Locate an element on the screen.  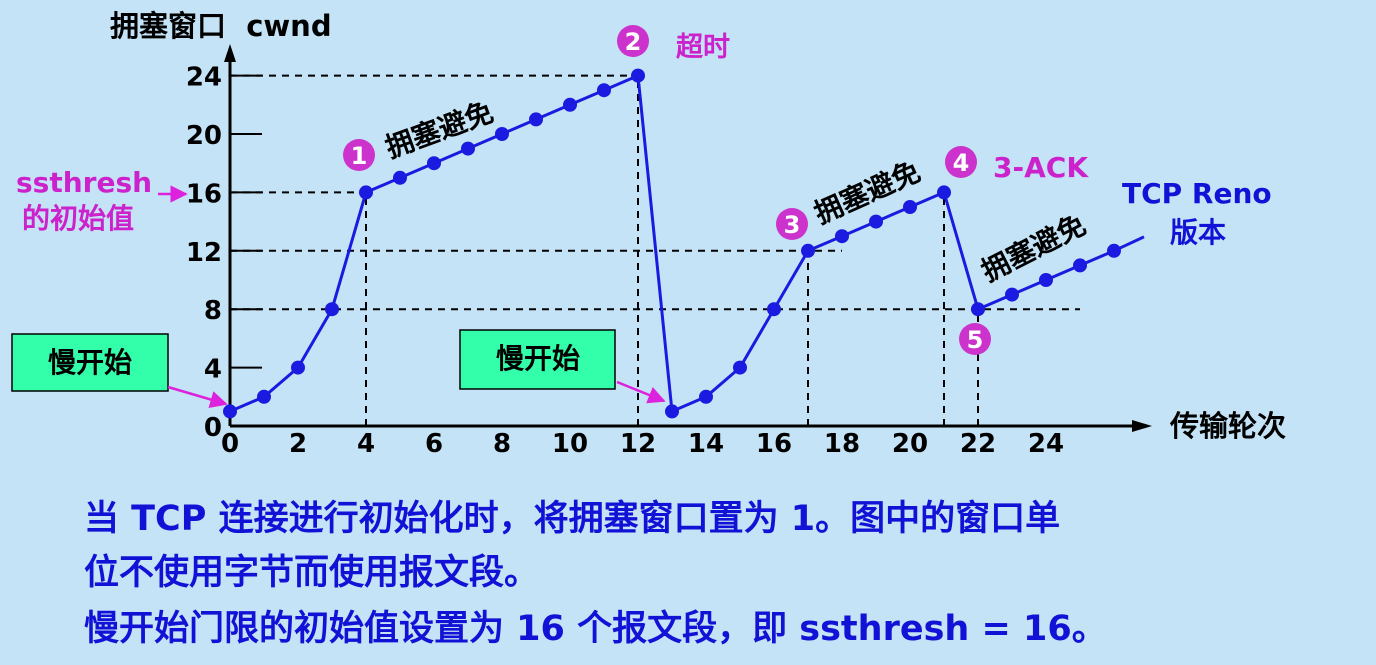
x-tick-label-14: 14 is located at coordinates (706, 444).